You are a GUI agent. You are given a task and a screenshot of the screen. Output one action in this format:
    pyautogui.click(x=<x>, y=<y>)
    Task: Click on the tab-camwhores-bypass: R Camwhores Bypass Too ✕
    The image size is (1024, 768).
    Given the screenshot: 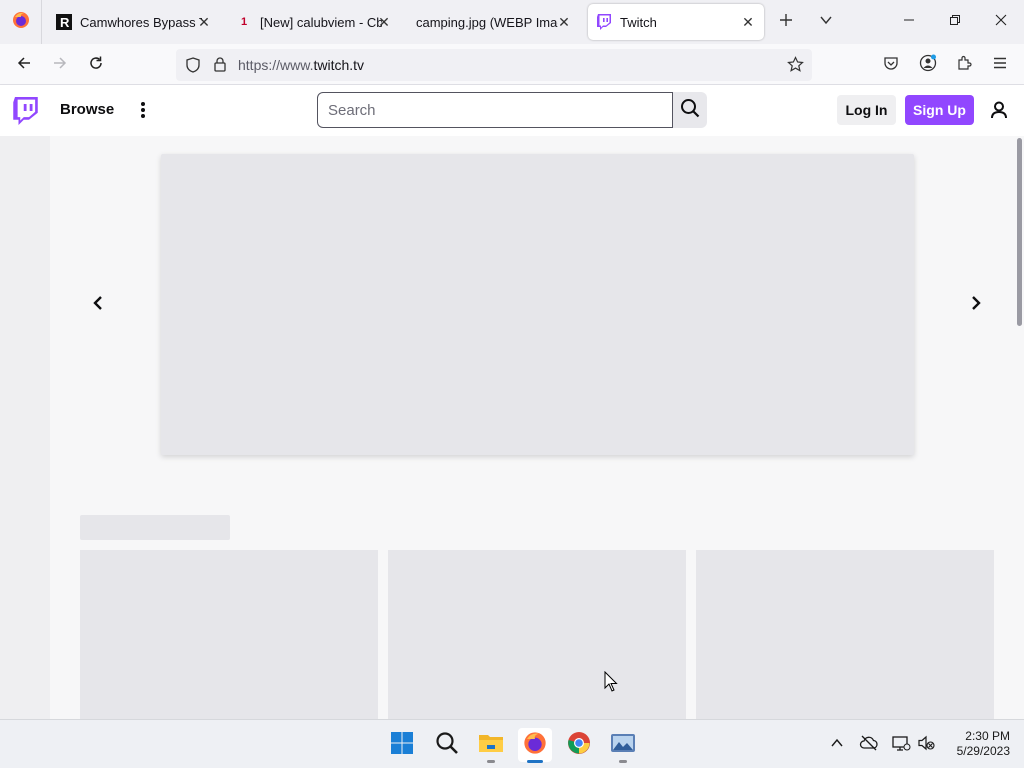 What is the action you would take?
    pyautogui.click(x=134, y=22)
    